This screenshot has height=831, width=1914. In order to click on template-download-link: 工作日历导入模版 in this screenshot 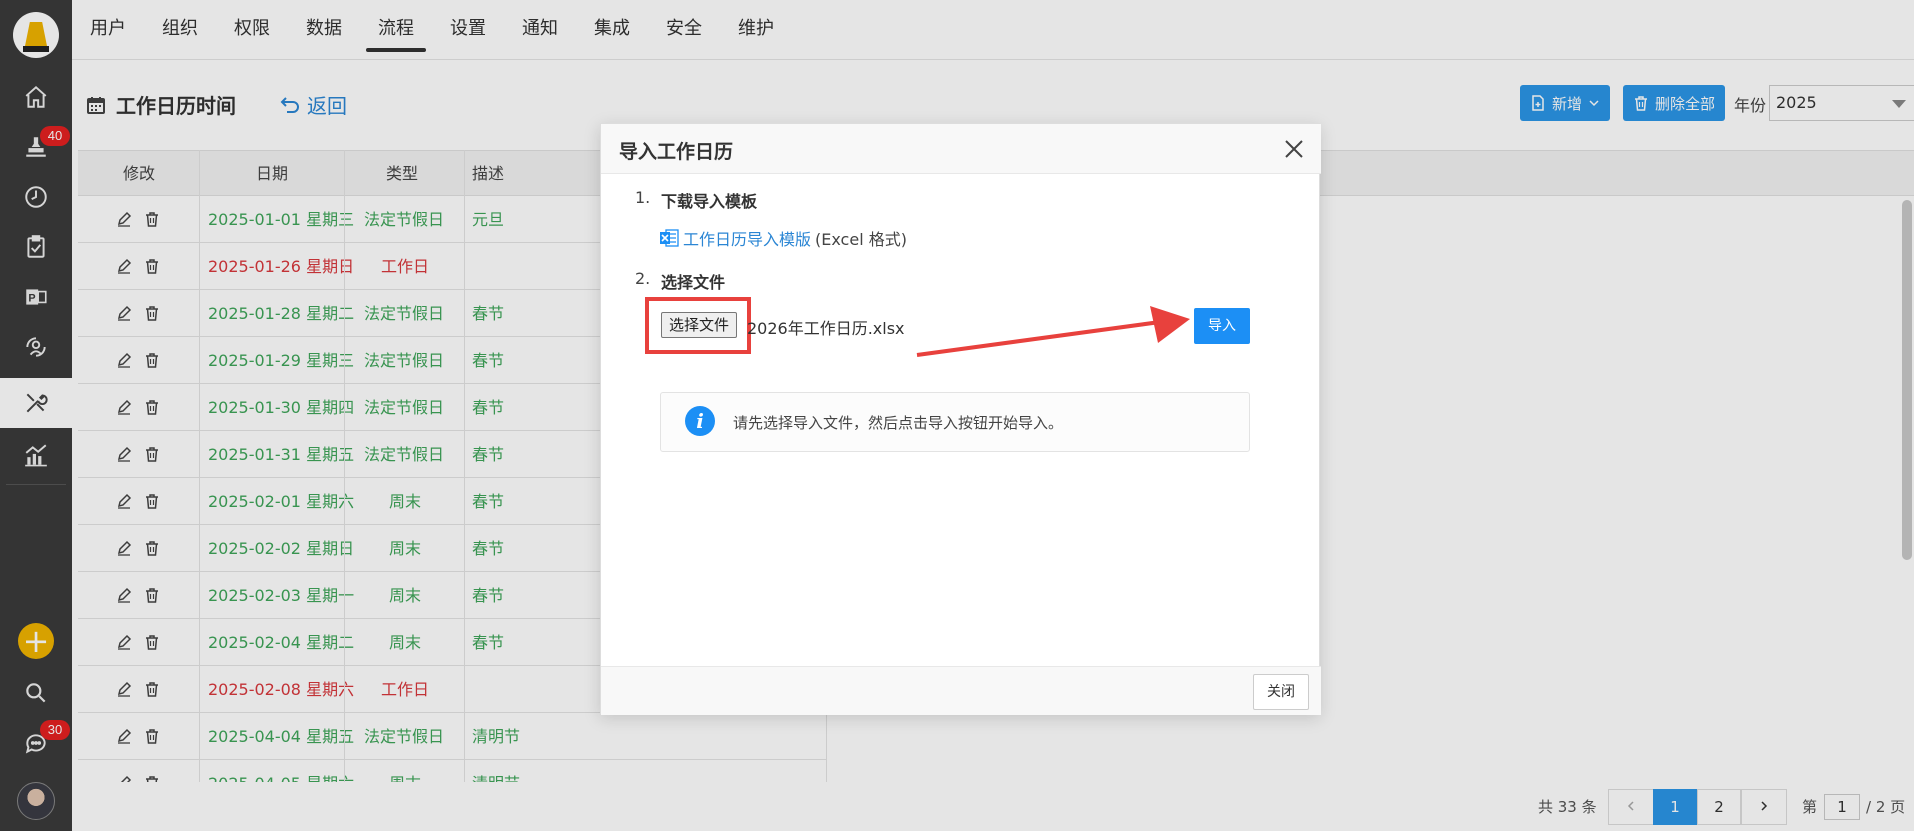, I will do `click(747, 238)`.